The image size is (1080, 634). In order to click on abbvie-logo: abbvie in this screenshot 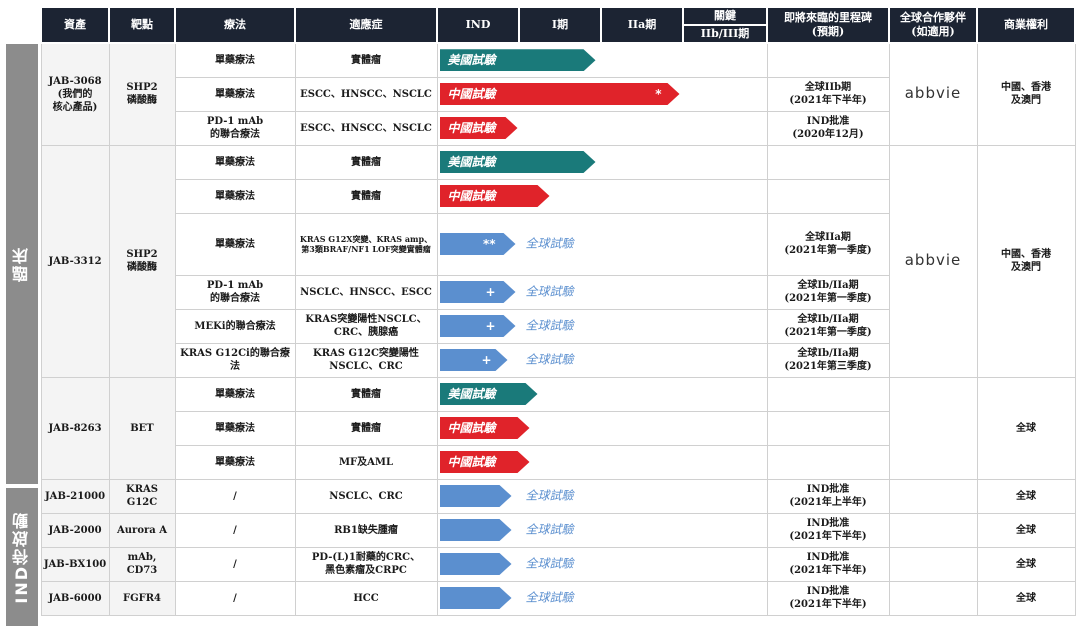, I will do `click(933, 259)`.